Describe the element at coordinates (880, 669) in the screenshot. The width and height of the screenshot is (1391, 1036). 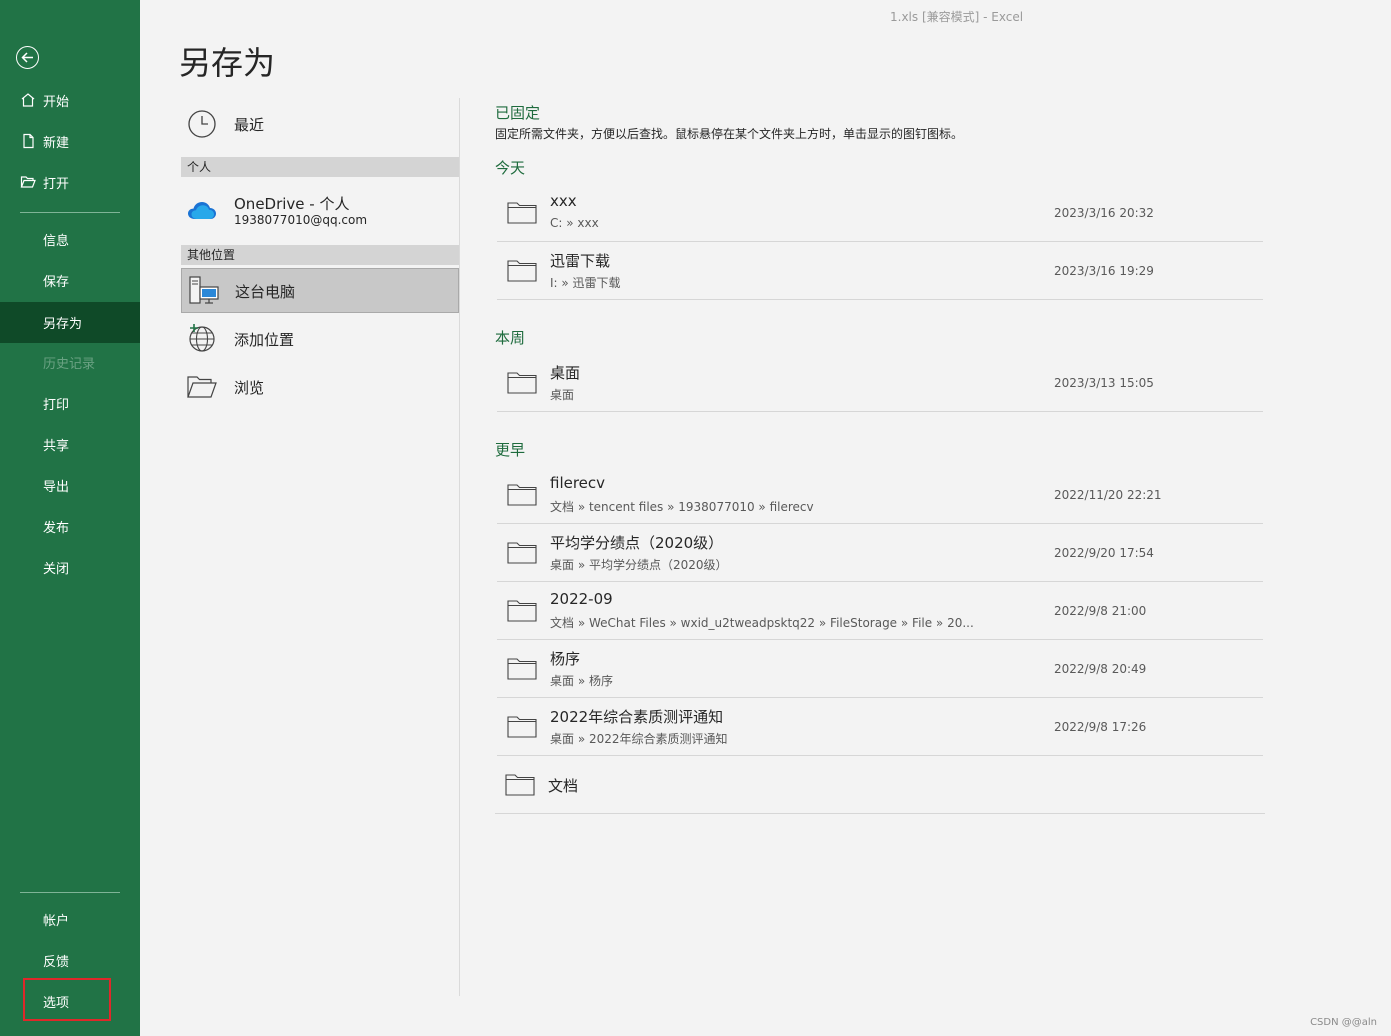
I see `folder-row: 杨序 桌面 » 杨序 2022/9/8 20:49` at that location.